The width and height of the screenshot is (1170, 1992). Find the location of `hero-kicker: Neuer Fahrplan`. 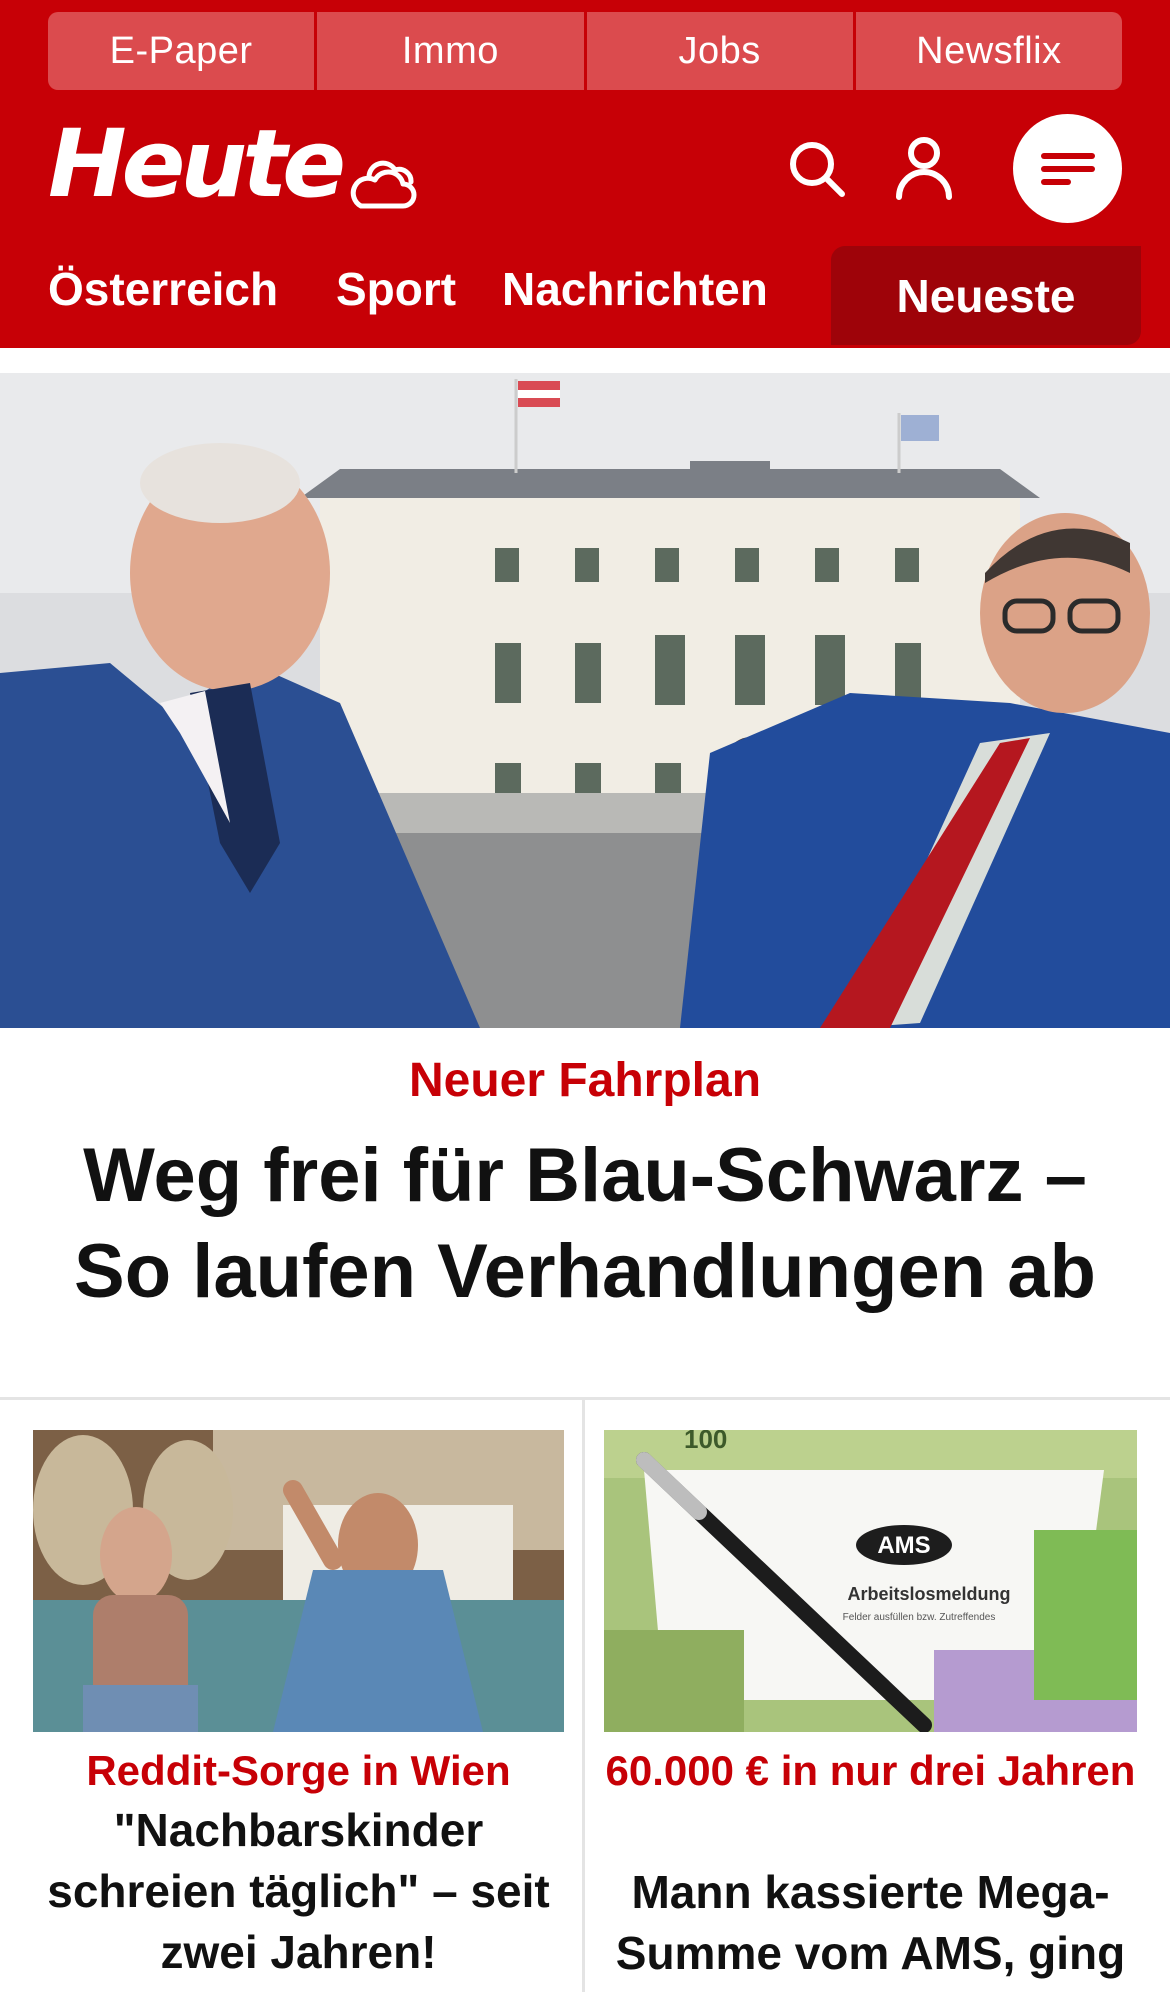

hero-kicker: Neuer Fahrplan is located at coordinates (585, 1081).